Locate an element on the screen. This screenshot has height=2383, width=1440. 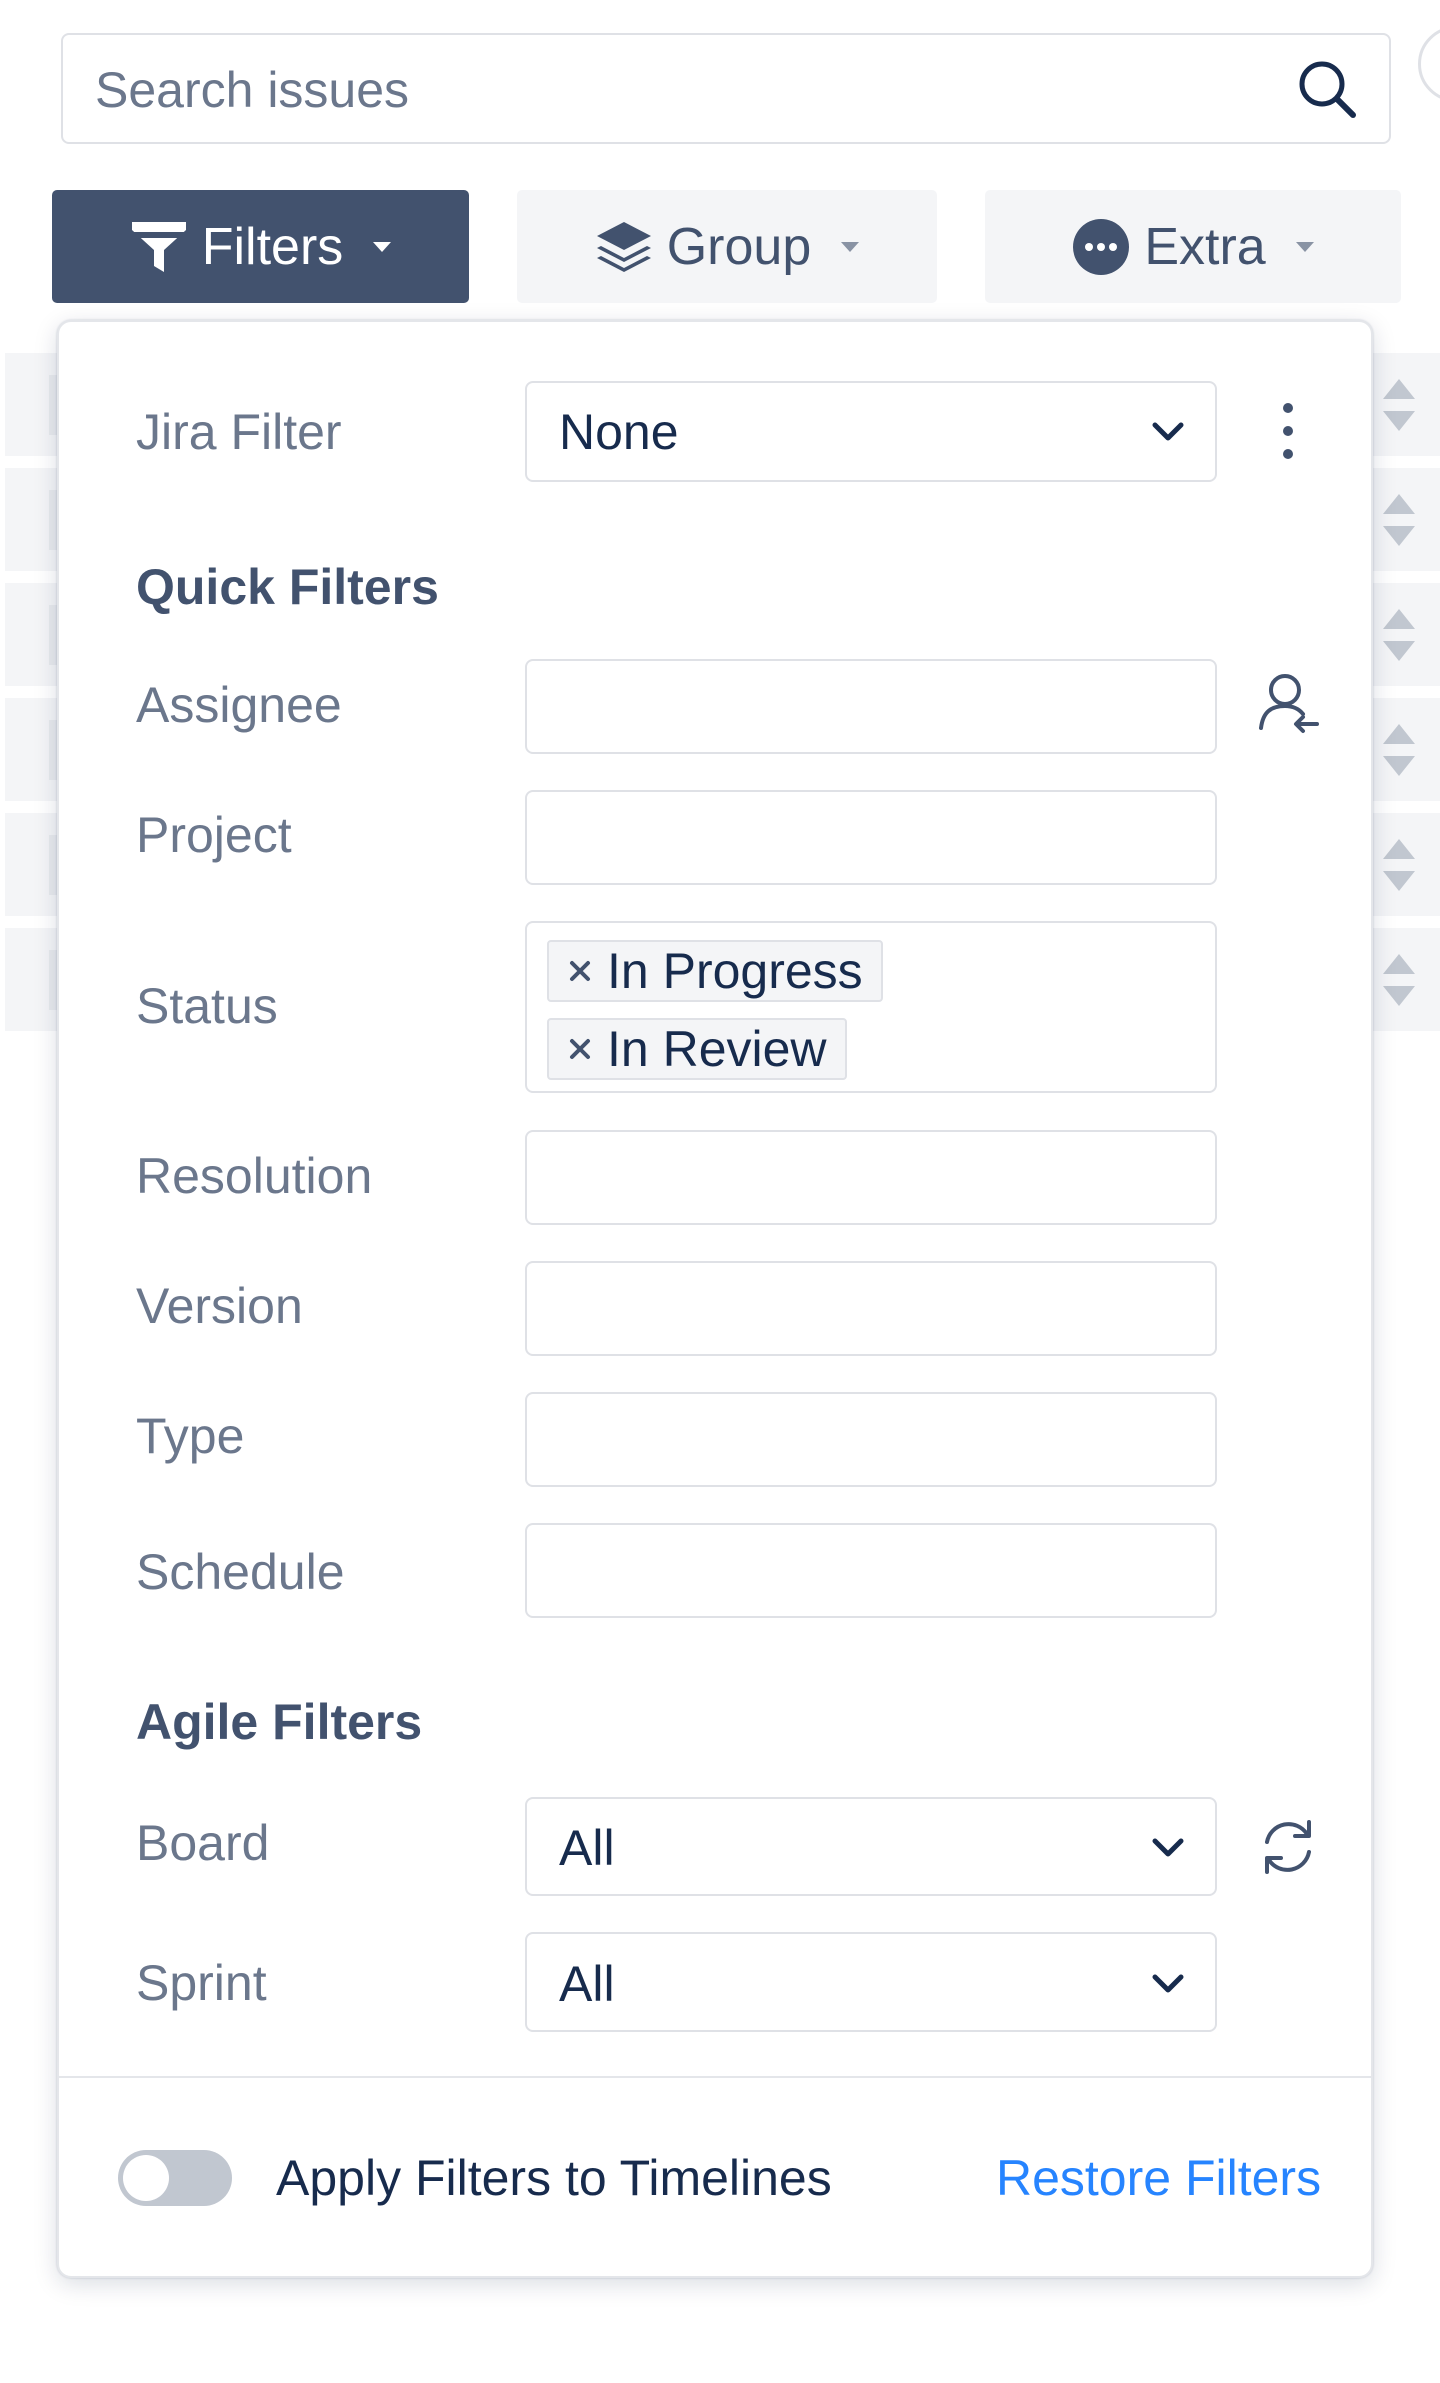
status-tag-label: In Review is located at coordinates (717, 1049).